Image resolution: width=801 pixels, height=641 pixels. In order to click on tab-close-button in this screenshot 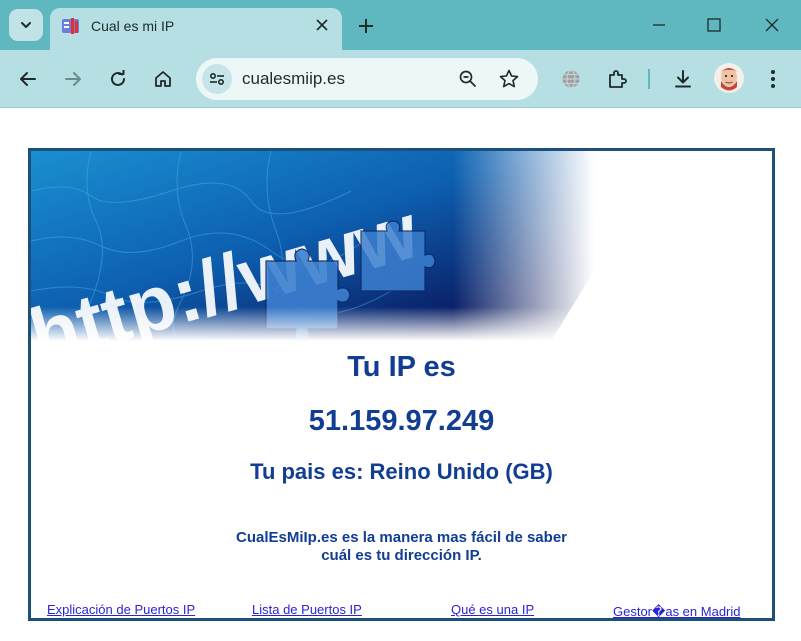, I will do `click(322, 25)`.